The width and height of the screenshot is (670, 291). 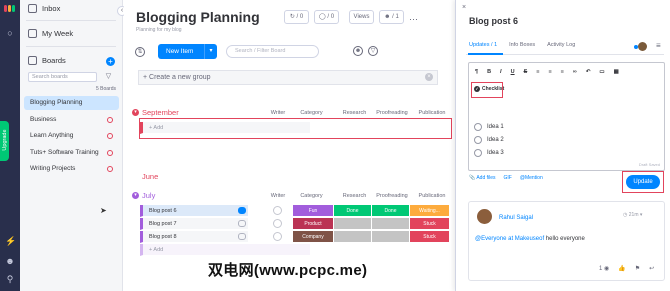 I want to click on underline-icon: U, so click(x=513, y=72).